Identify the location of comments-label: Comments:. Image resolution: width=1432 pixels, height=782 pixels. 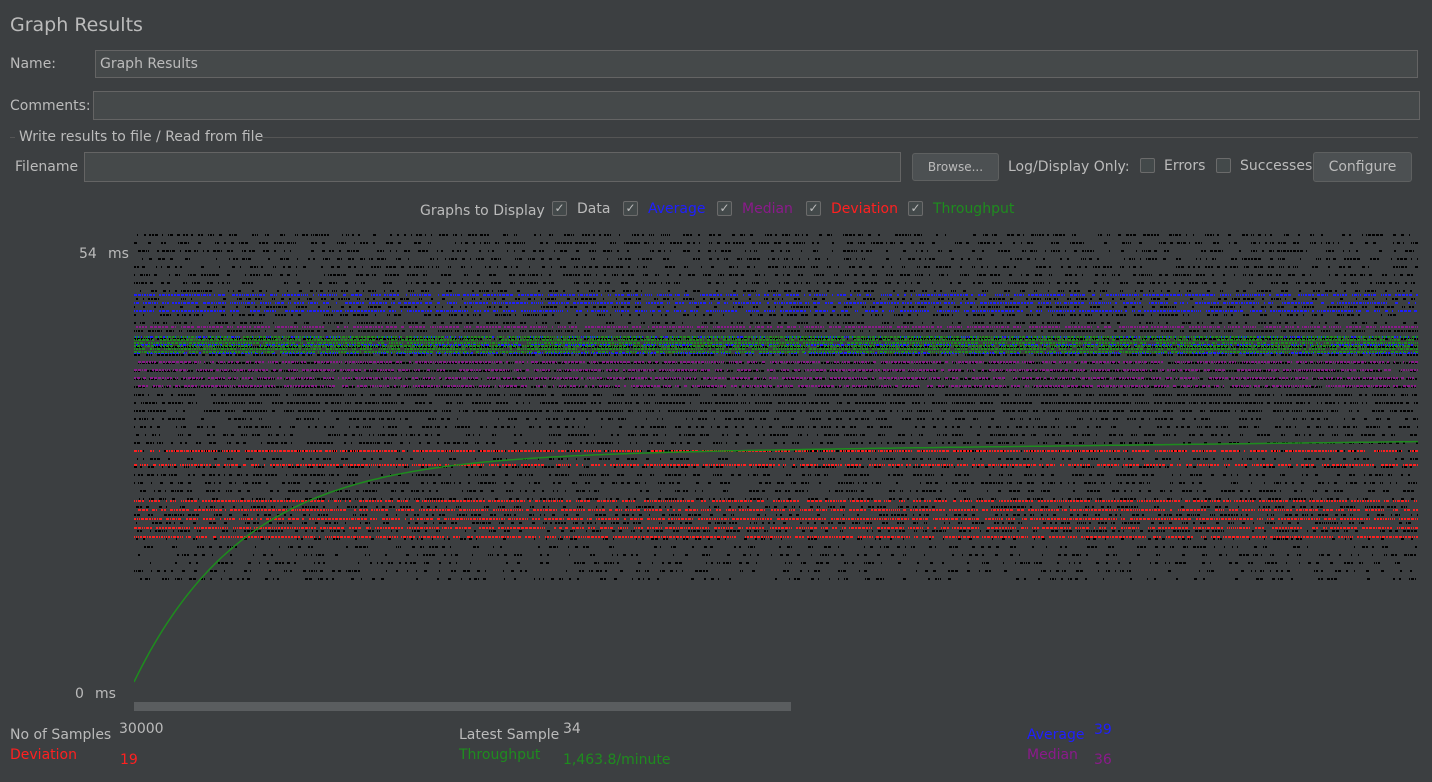
(50, 106).